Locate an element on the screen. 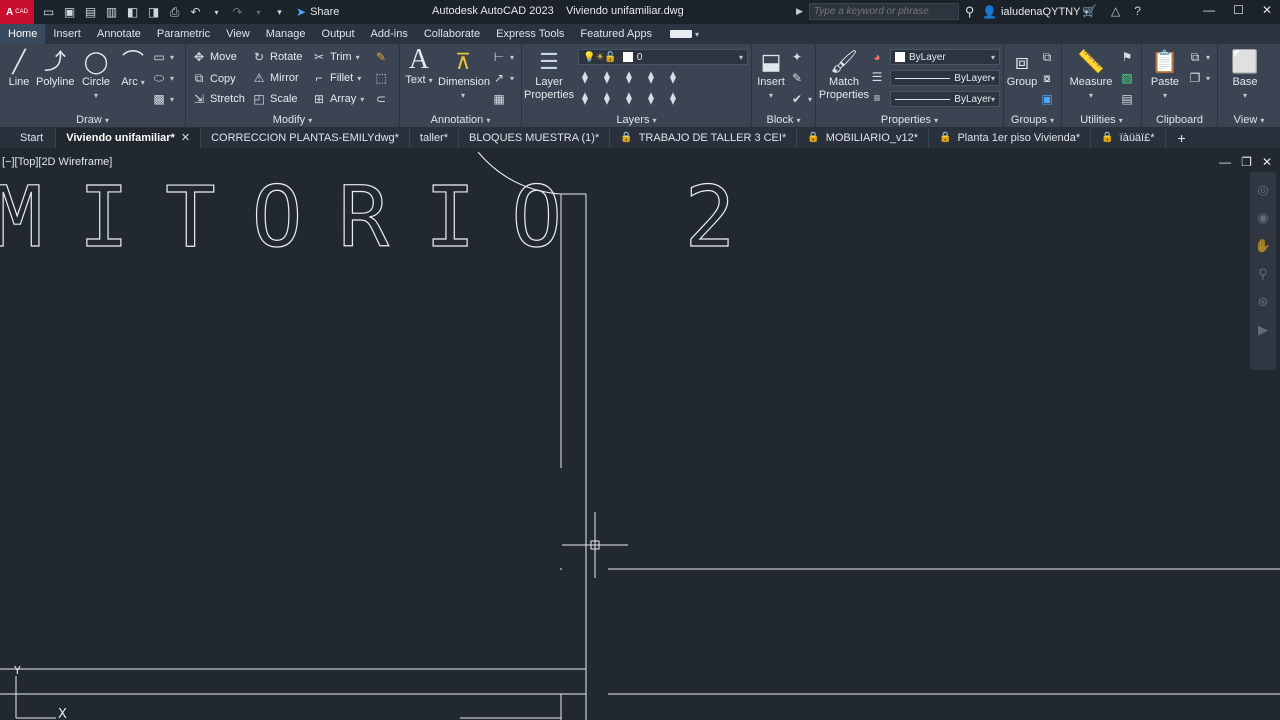 This screenshot has height=720, width=1280. paste-button: 📋 Paste ▾ is located at coordinates (1165, 75).